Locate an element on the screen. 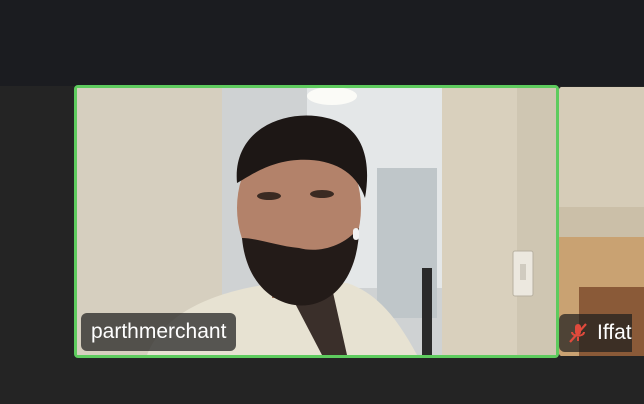  participant-name-label: parthmerchant is located at coordinates (159, 332).